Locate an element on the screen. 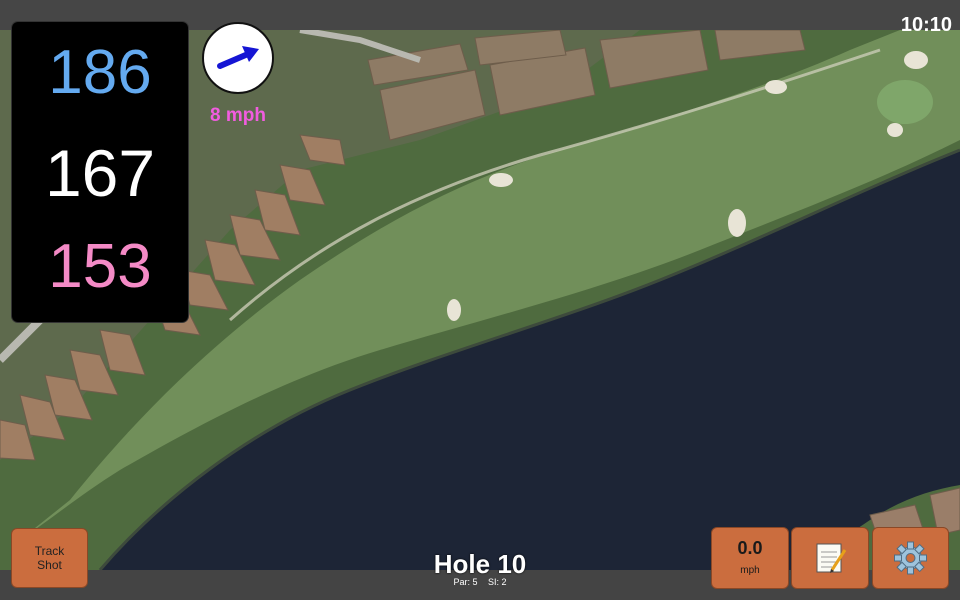 Image resolution: width=960 pixels, height=600 pixels. clock: 10:10 is located at coordinates (926, 25).